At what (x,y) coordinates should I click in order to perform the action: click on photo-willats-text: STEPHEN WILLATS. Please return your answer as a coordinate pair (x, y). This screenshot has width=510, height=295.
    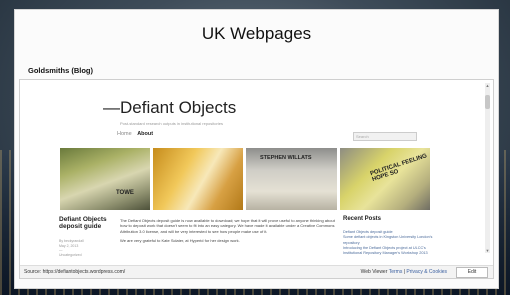
    Looking at the image, I should click on (286, 158).